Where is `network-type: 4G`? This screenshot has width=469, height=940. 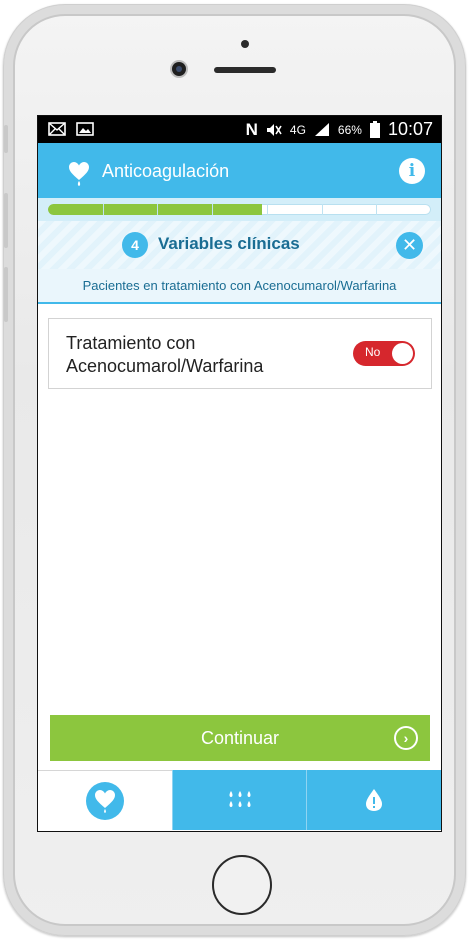
network-type: 4G is located at coordinates (297, 129).